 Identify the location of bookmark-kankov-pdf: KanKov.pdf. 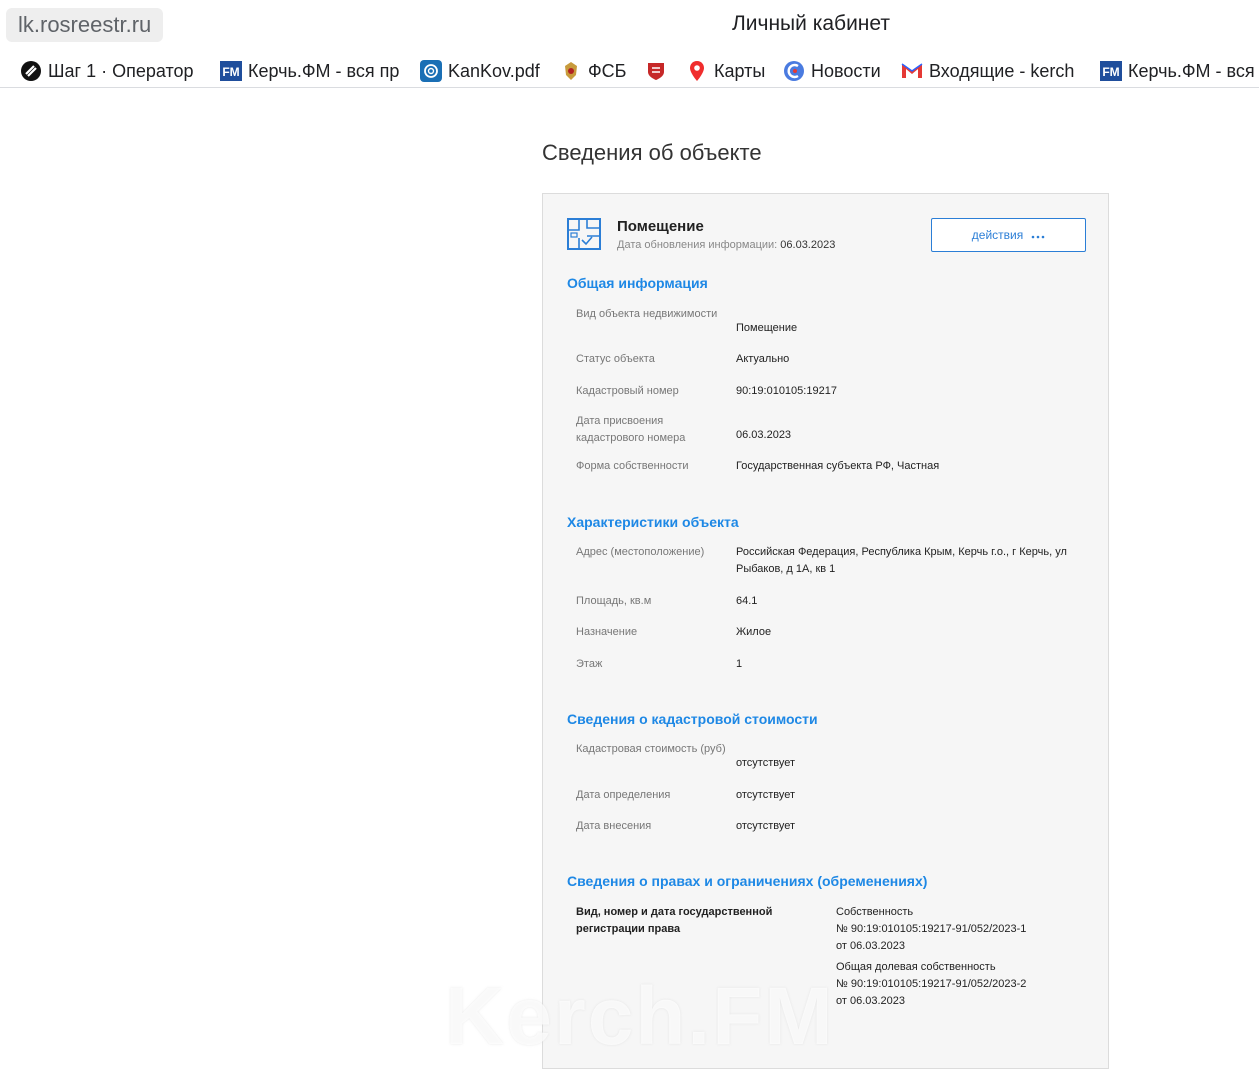
(482, 71).